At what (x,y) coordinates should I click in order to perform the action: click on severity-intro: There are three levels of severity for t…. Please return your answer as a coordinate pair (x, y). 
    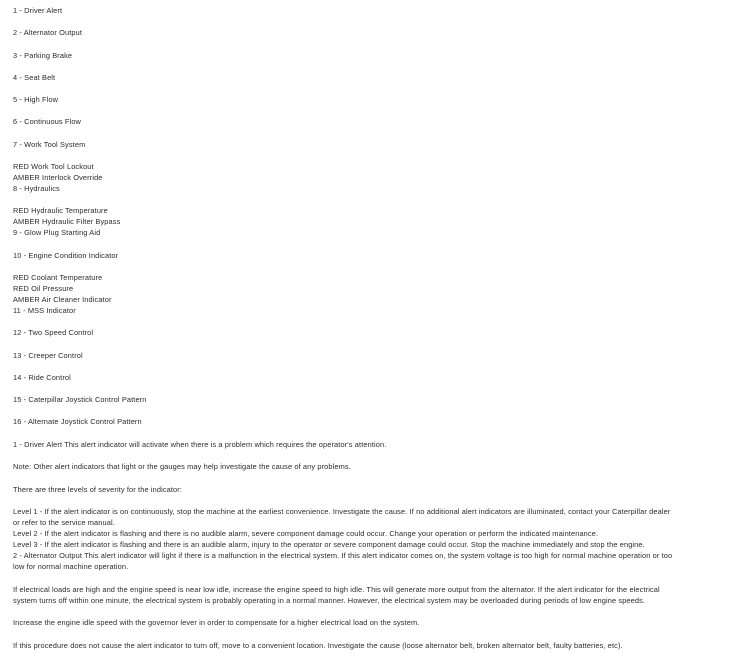
    Looking at the image, I should click on (98, 489).